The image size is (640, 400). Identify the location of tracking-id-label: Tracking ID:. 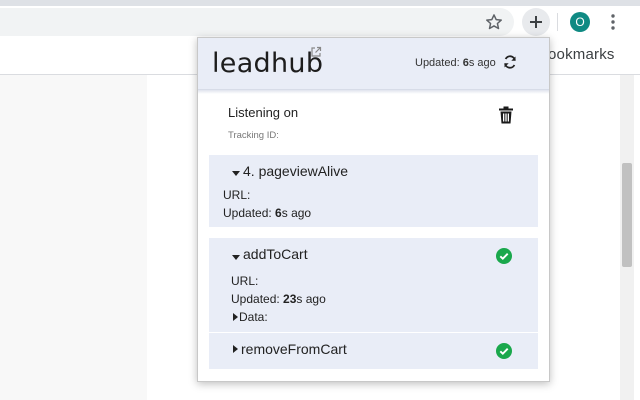
(253, 135).